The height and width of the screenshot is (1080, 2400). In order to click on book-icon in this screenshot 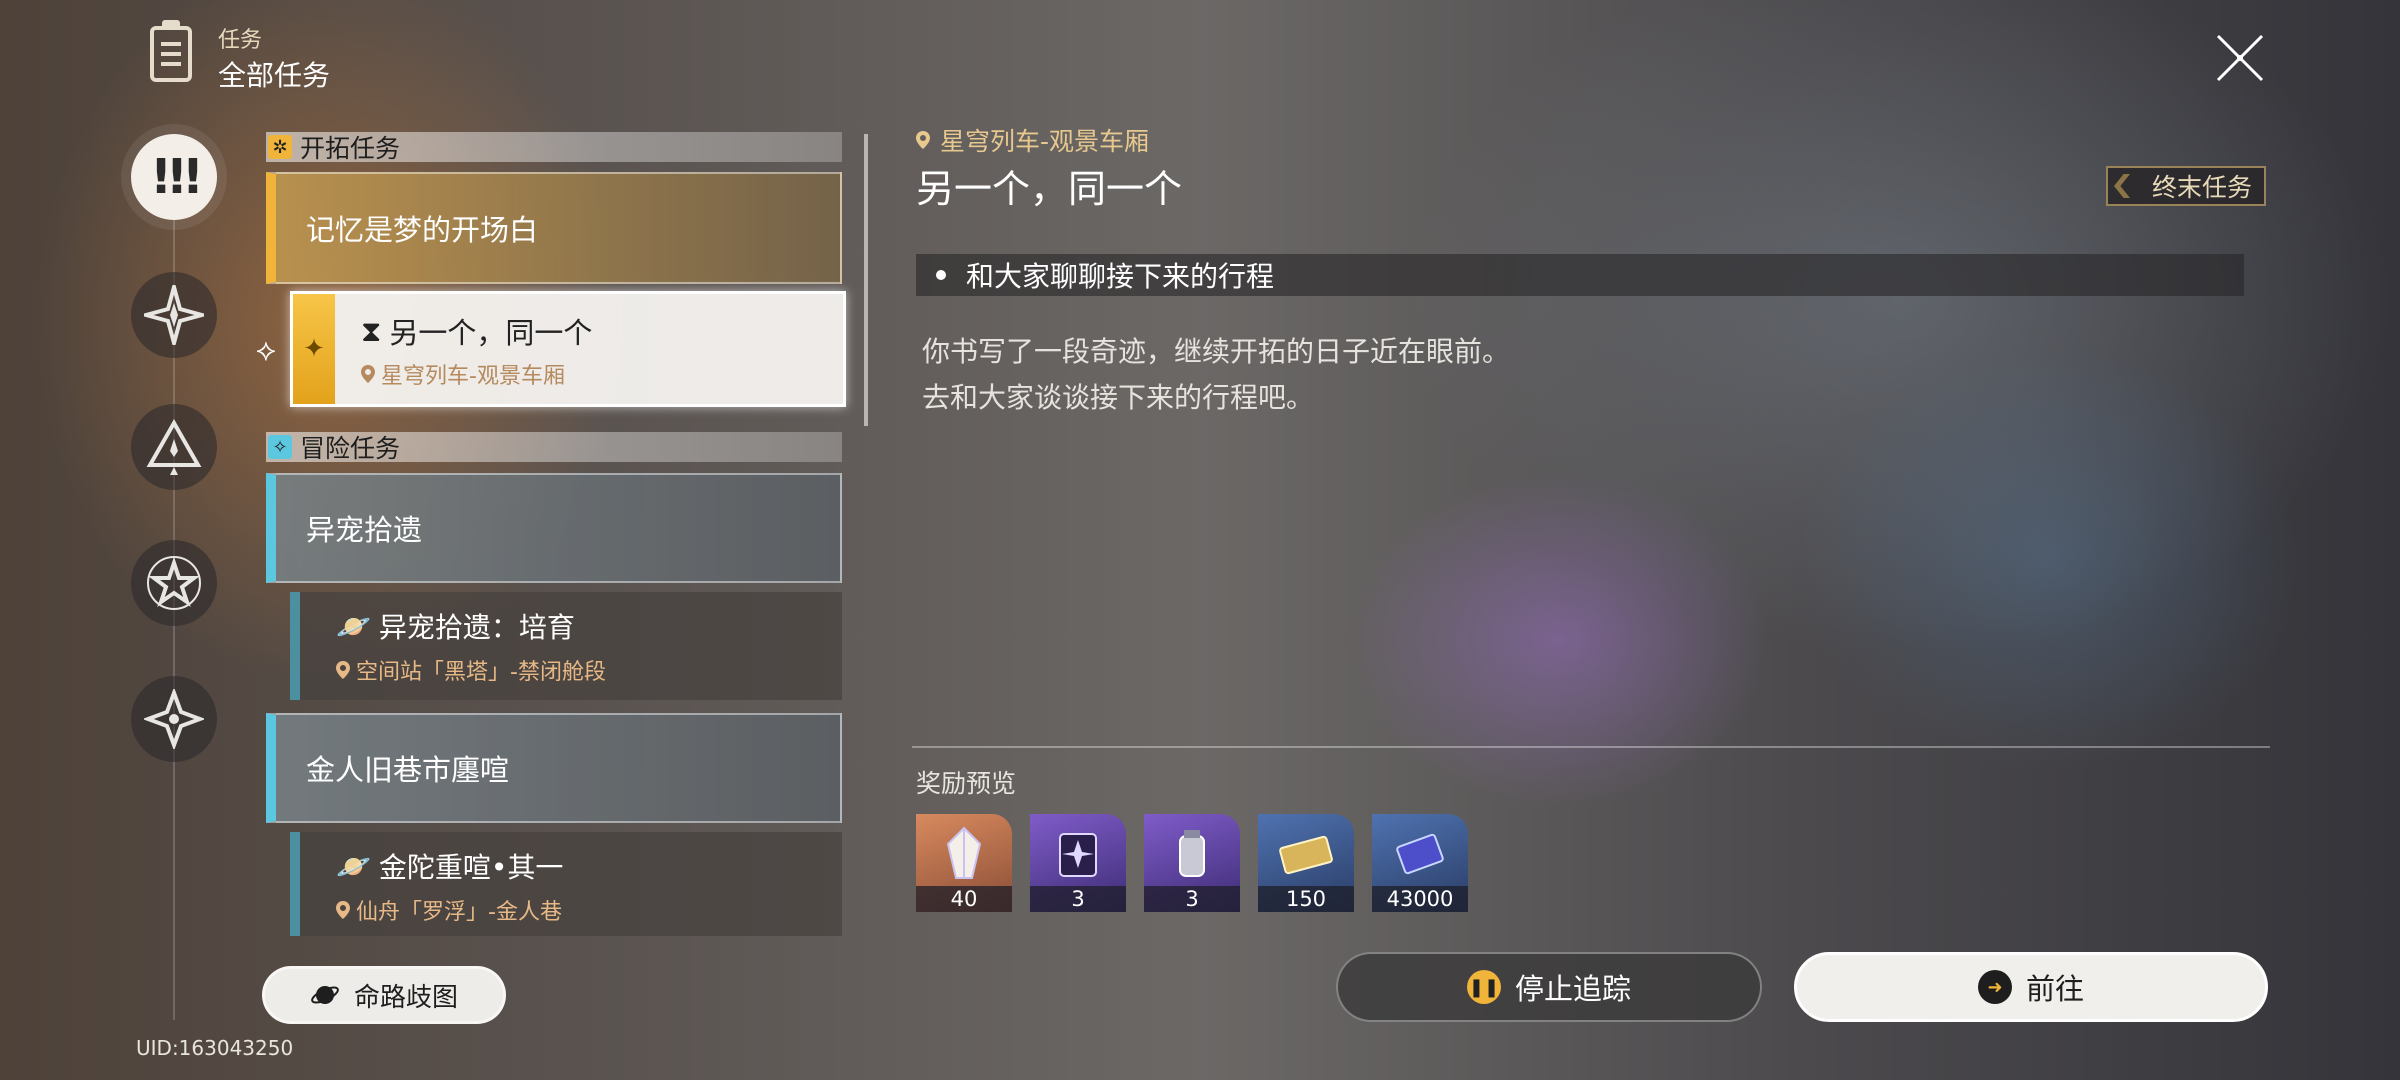, I will do `click(1078, 855)`.